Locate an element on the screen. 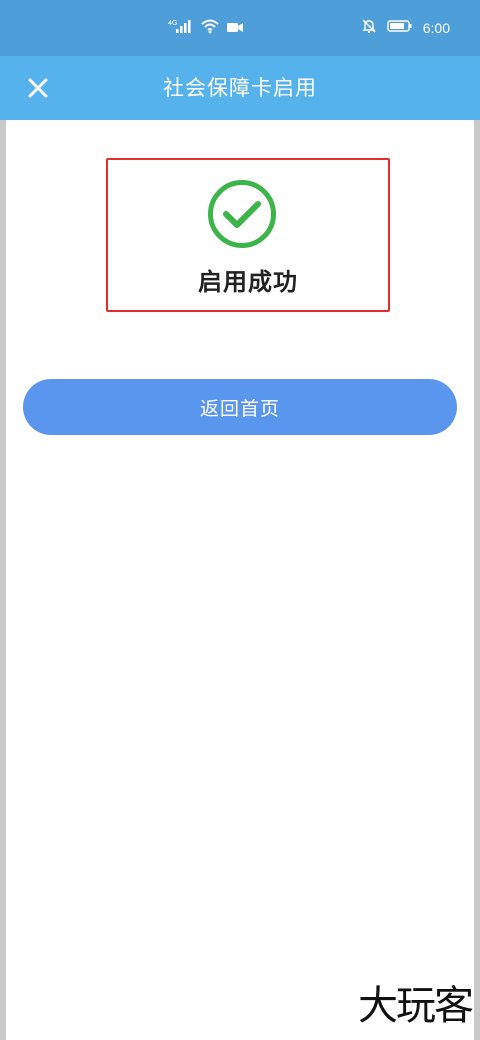  status-bar: 4G 6:00 is located at coordinates (240, 28).